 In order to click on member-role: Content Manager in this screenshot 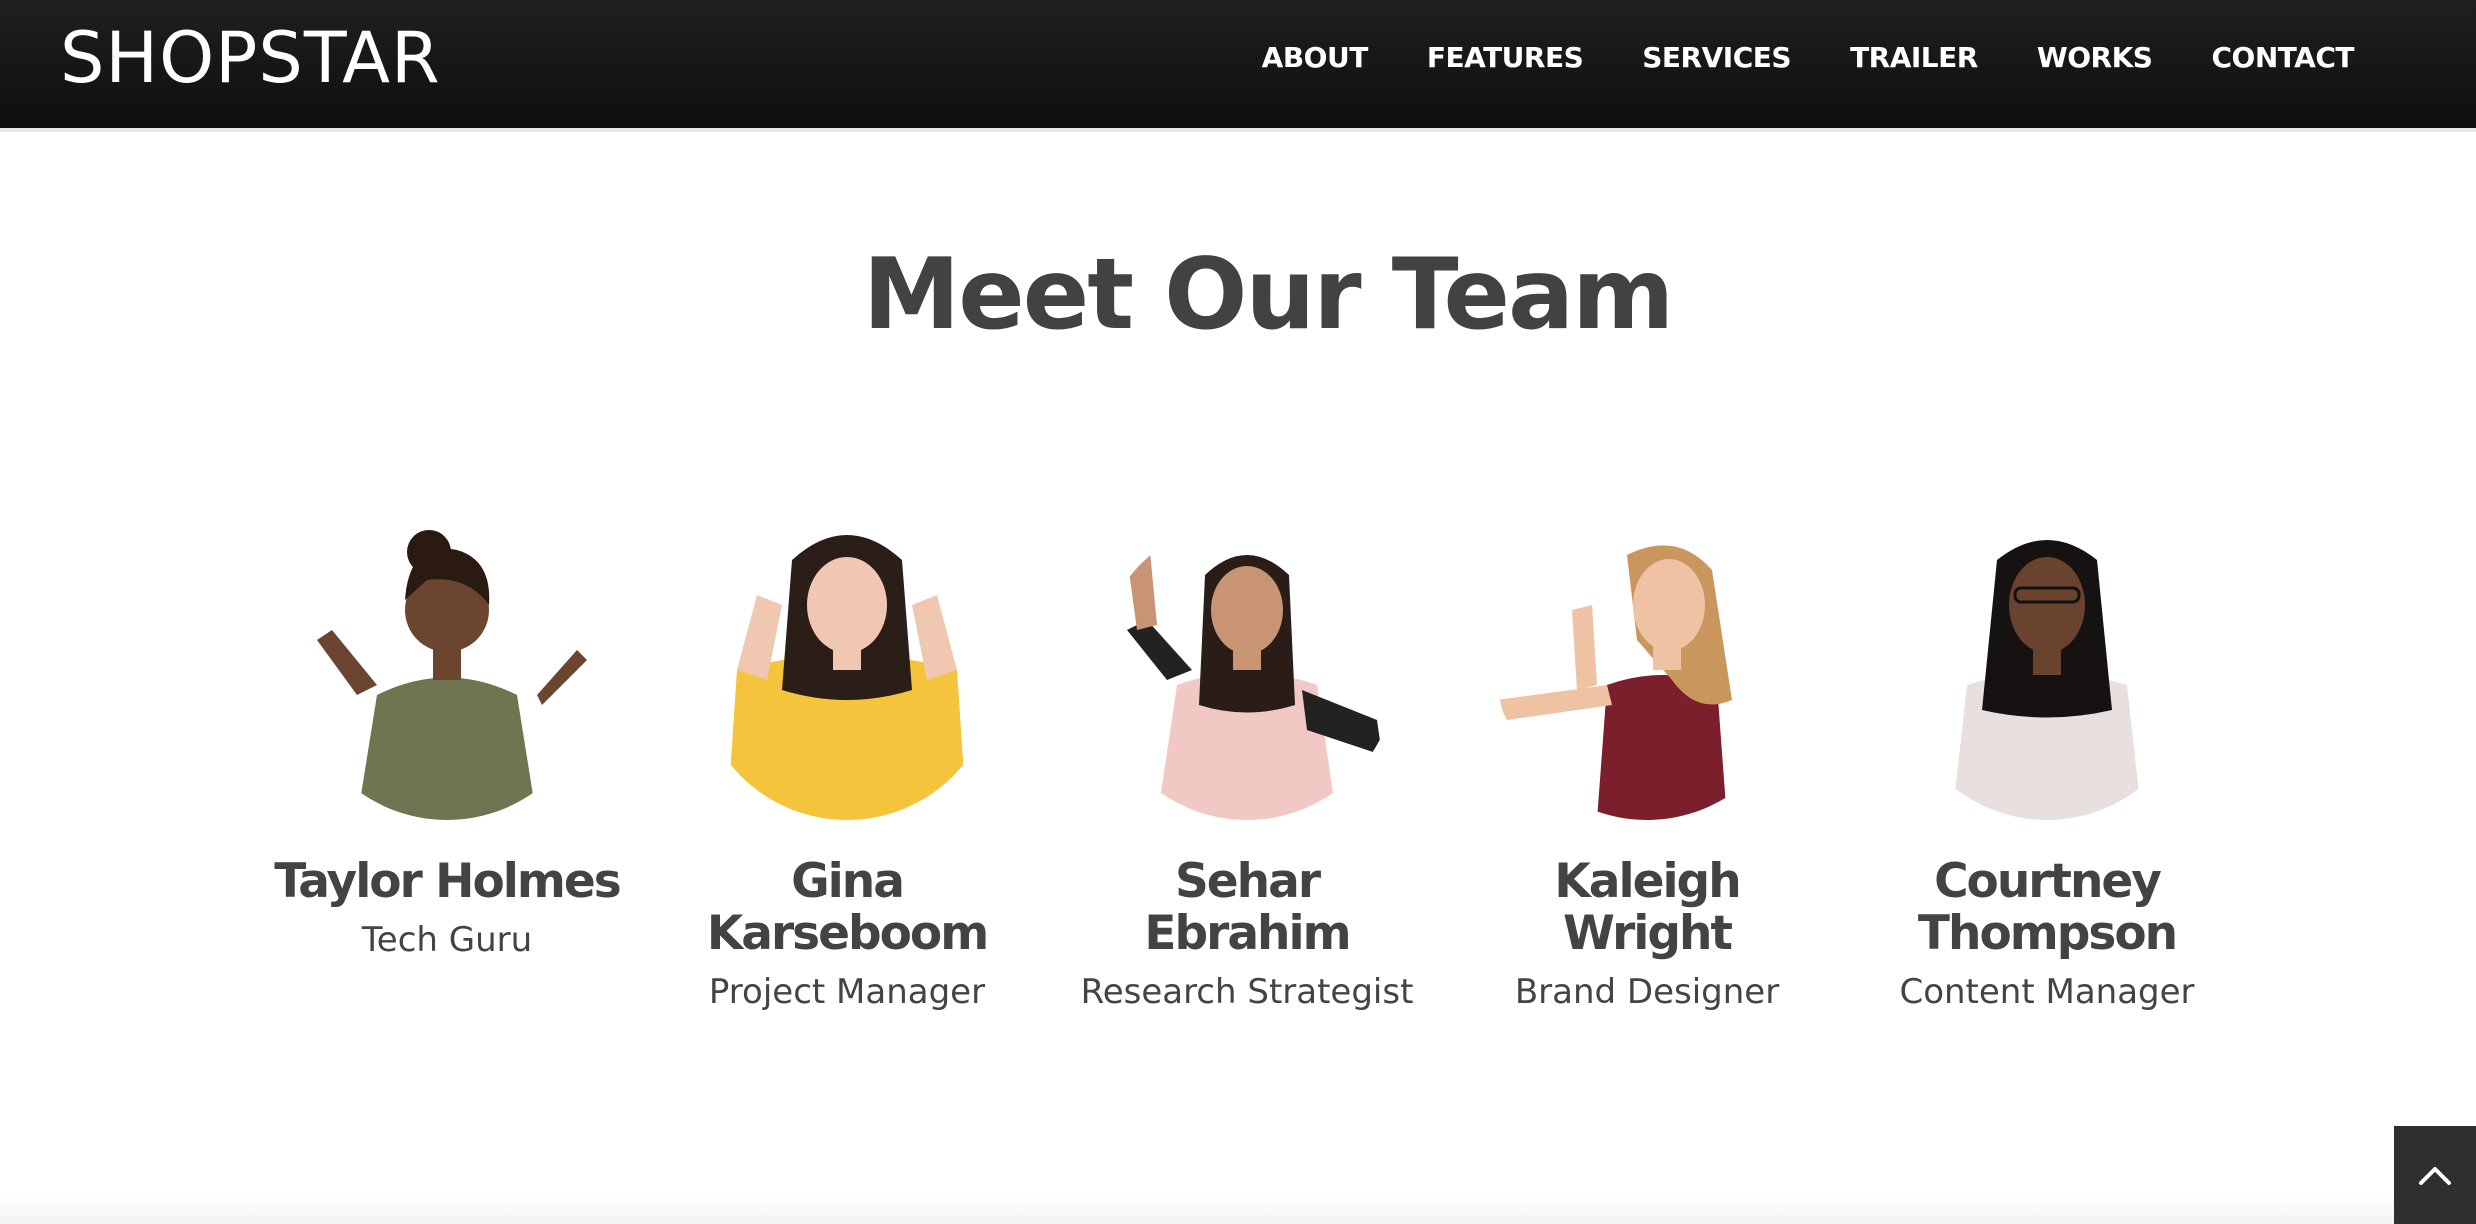, I will do `click(2047, 992)`.